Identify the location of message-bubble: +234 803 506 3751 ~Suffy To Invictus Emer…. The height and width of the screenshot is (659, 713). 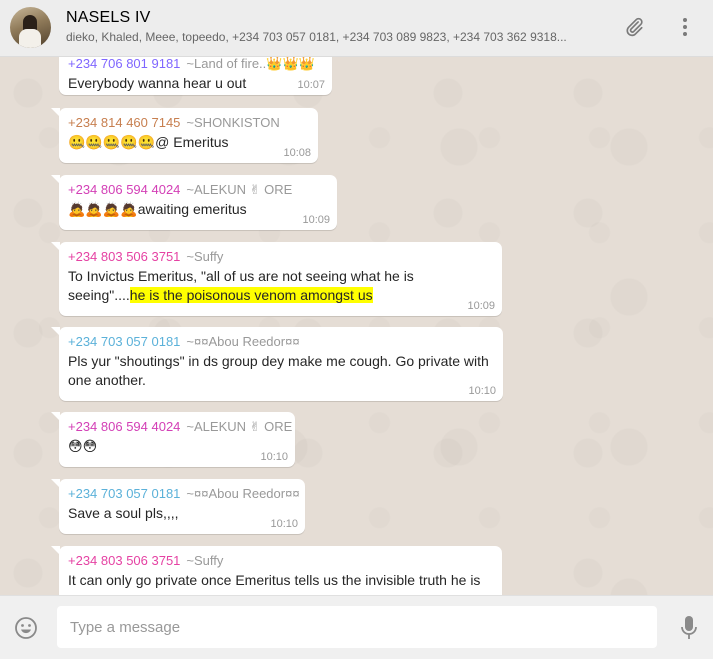
(276, 279).